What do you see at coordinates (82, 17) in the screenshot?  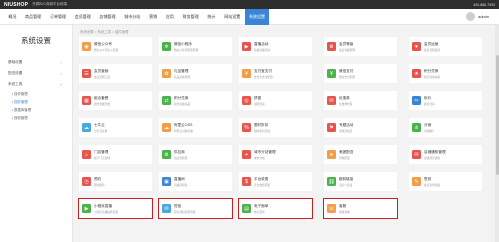 I see `nav-item: 会员管理` at bounding box center [82, 17].